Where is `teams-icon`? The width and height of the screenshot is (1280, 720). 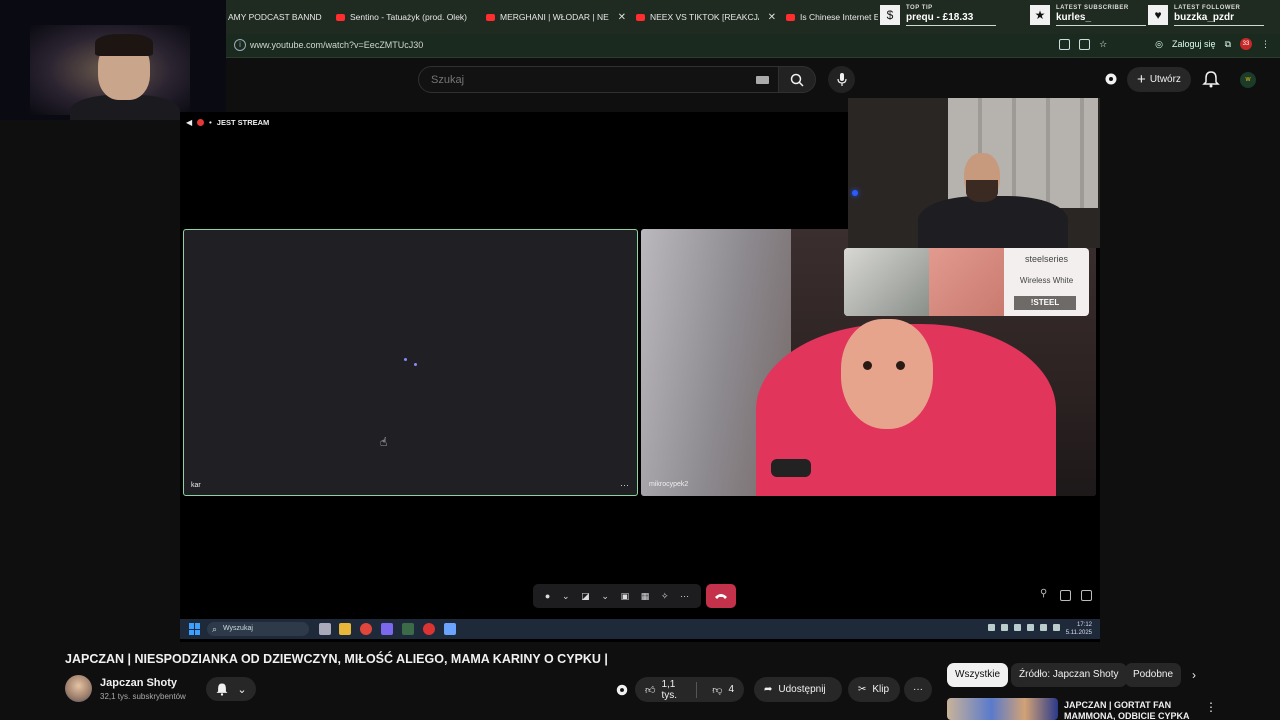
teams-icon is located at coordinates (387, 629).